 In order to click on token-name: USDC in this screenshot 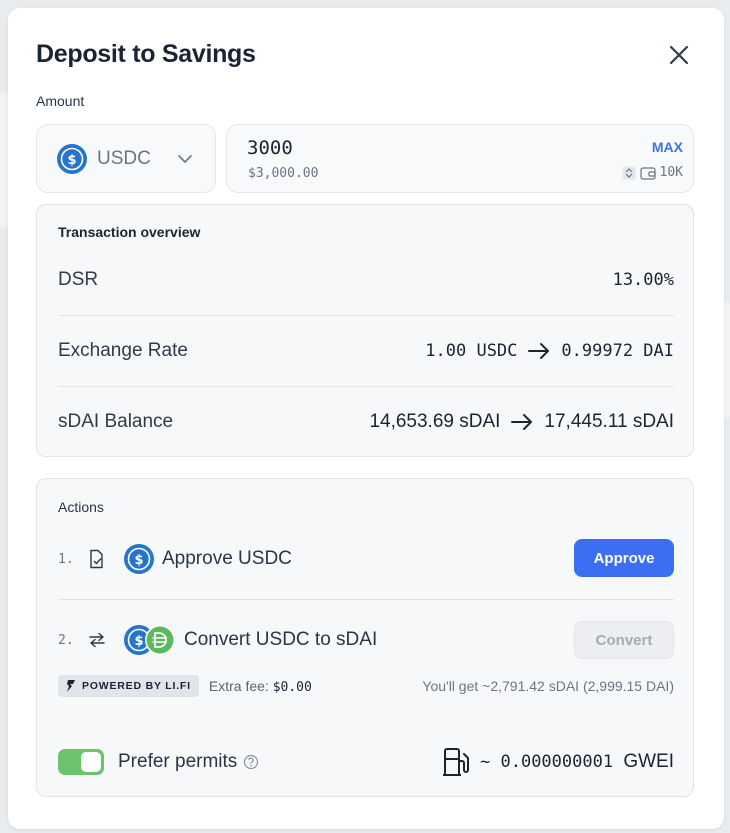, I will do `click(124, 158)`.